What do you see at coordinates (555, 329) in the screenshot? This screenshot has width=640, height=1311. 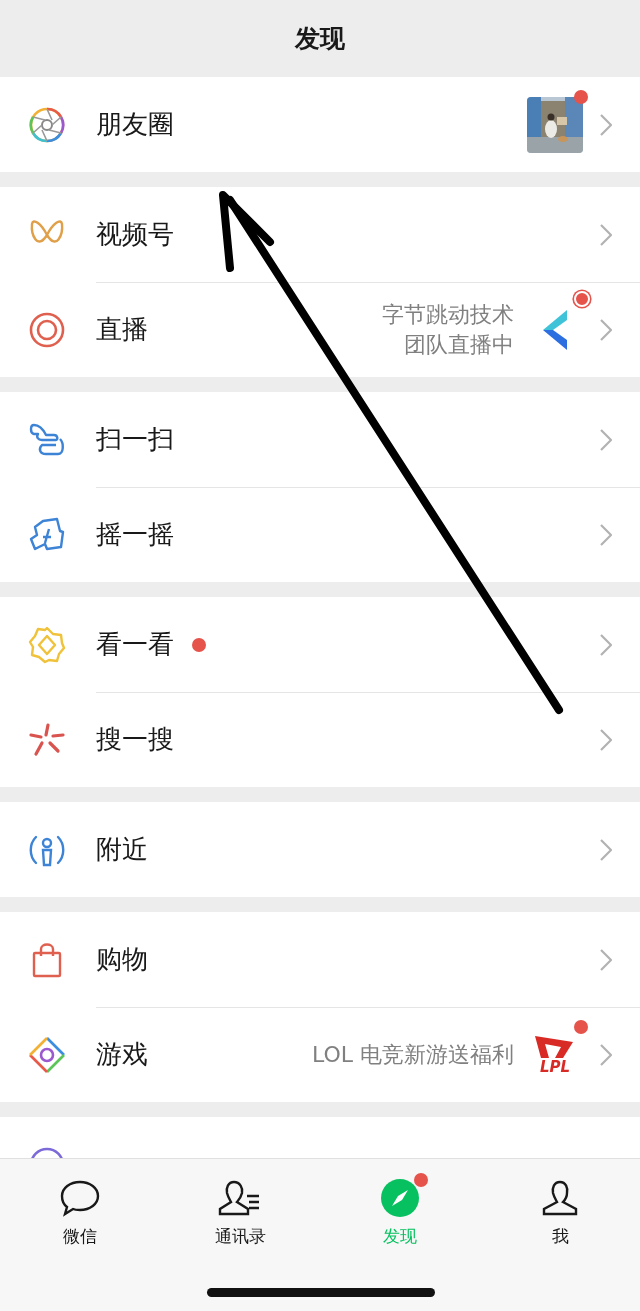 I see `chevron-logo-icon` at bounding box center [555, 329].